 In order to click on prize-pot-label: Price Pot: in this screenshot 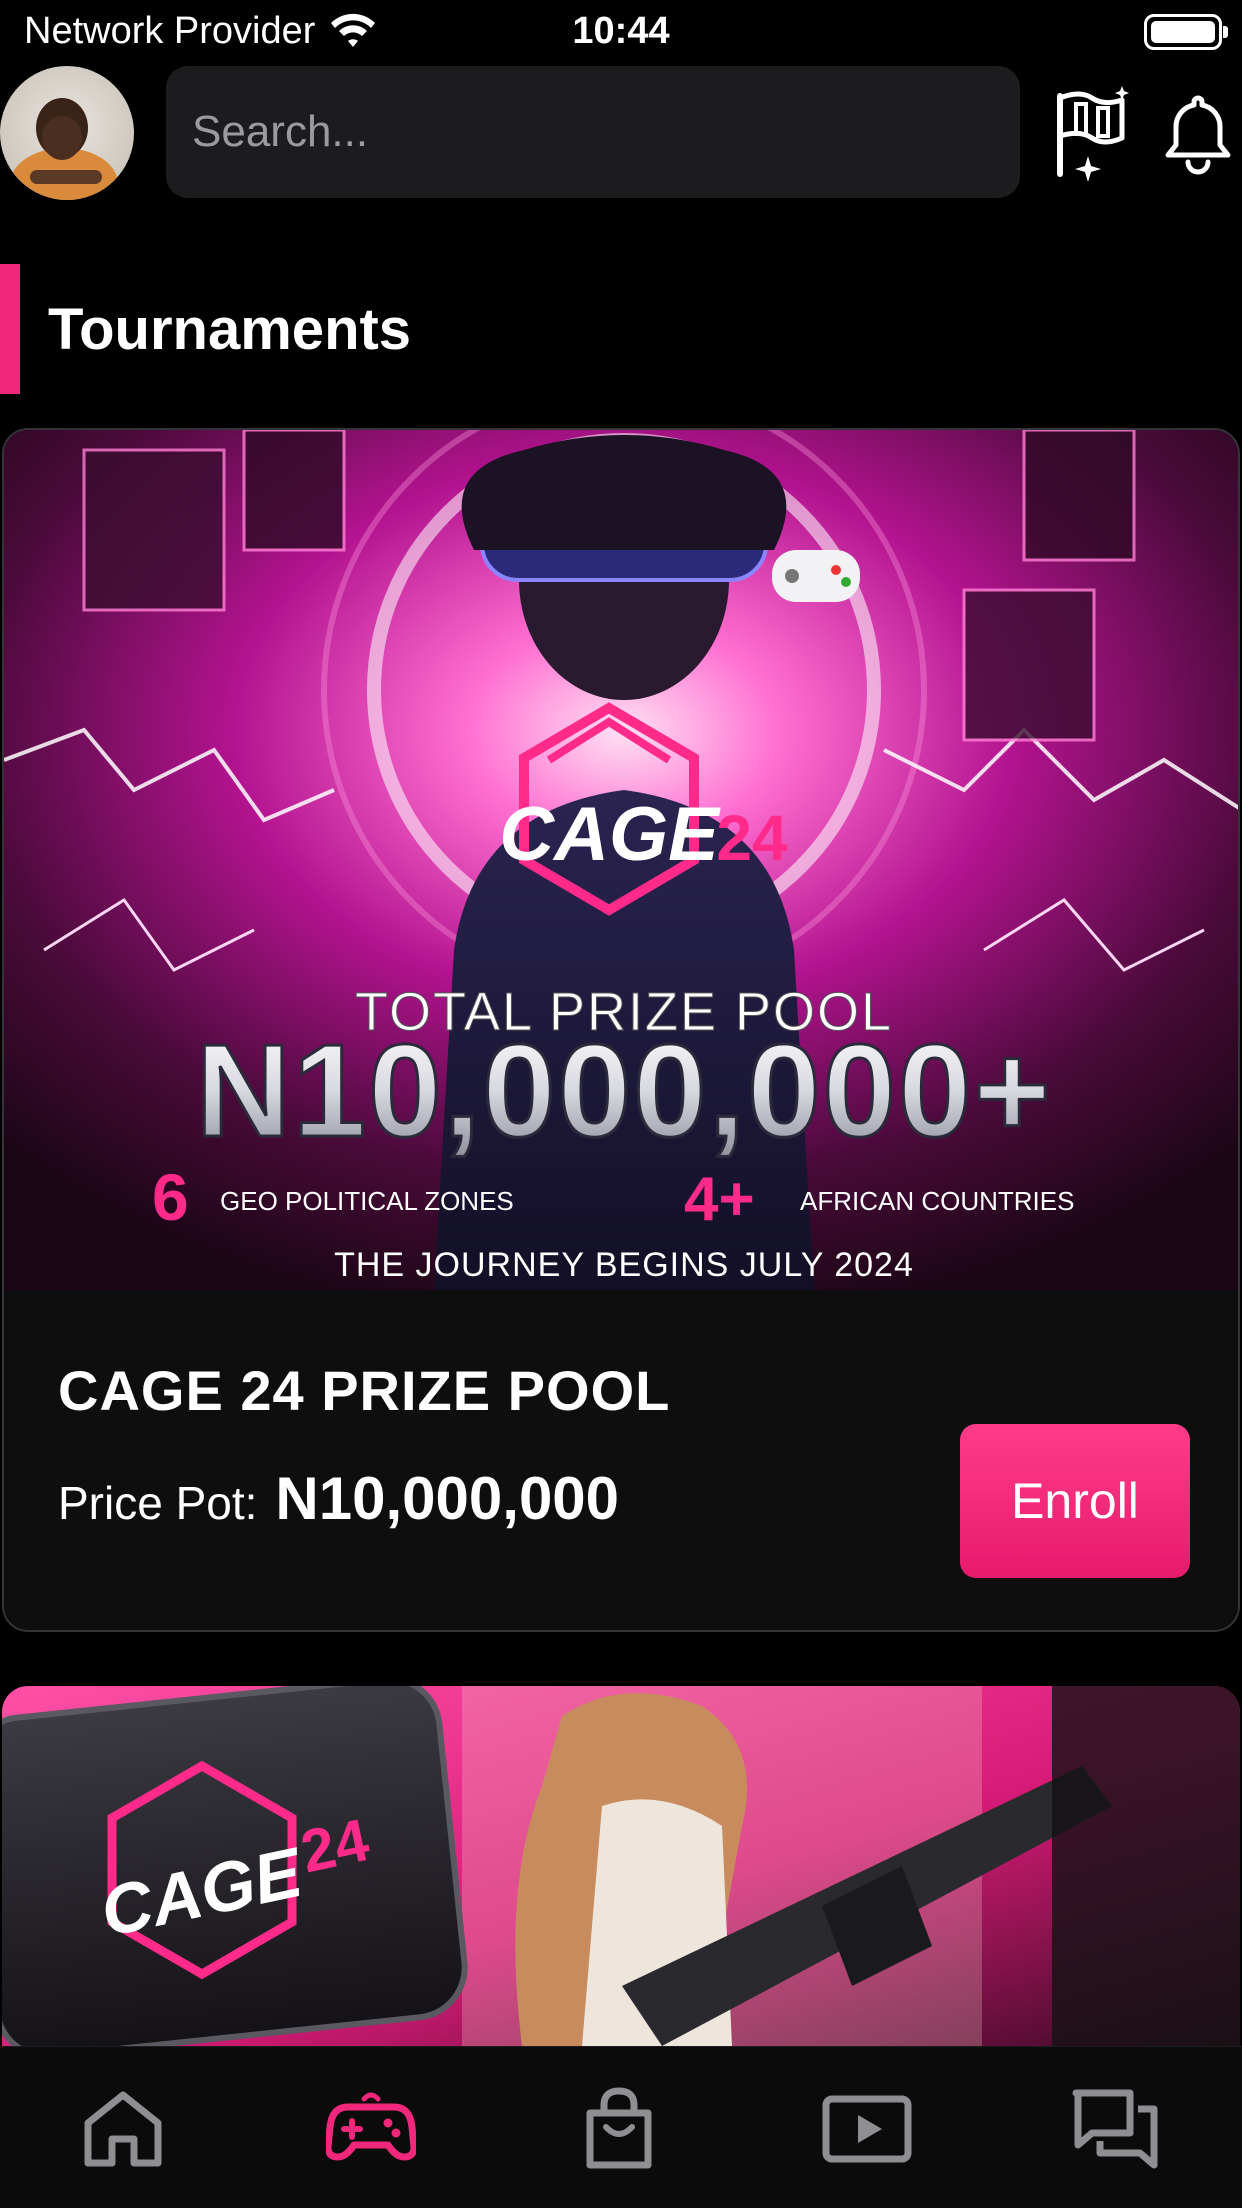, I will do `click(158, 1503)`.